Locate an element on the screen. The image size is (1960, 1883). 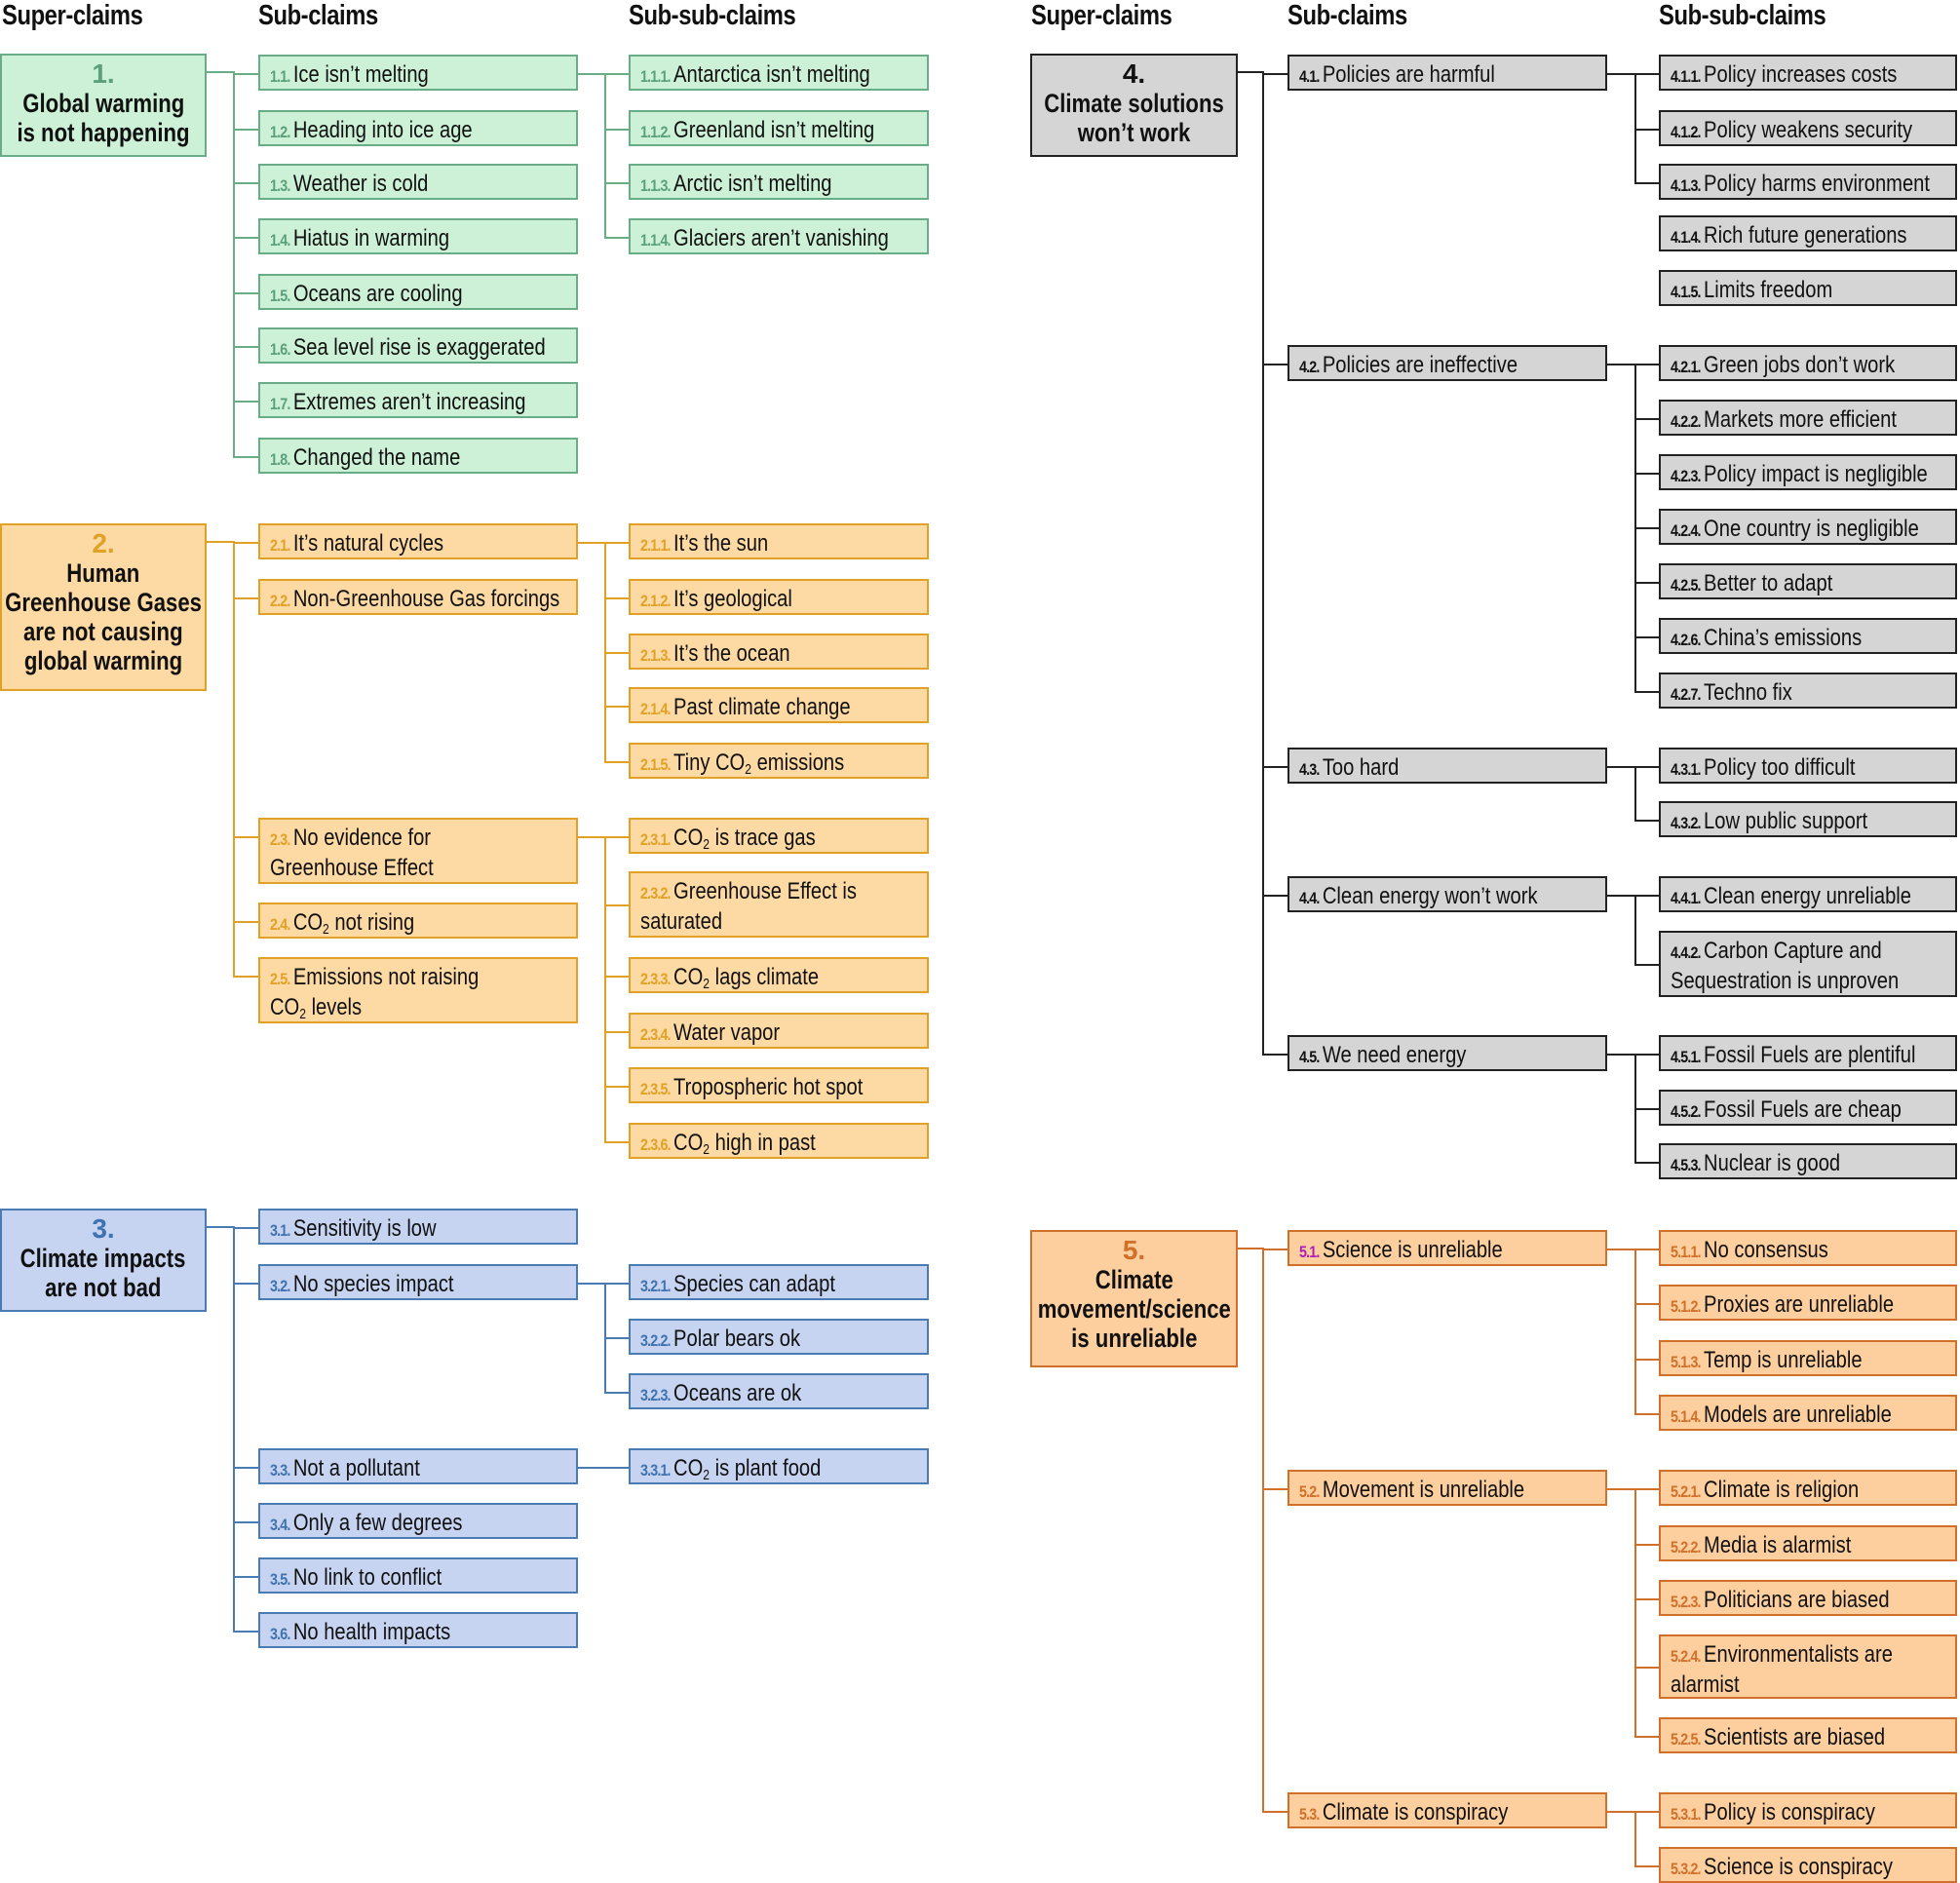
sub-sub-claim-2-1-5: 2.1.5. Tiny CO2 emissions is located at coordinates (779, 761).